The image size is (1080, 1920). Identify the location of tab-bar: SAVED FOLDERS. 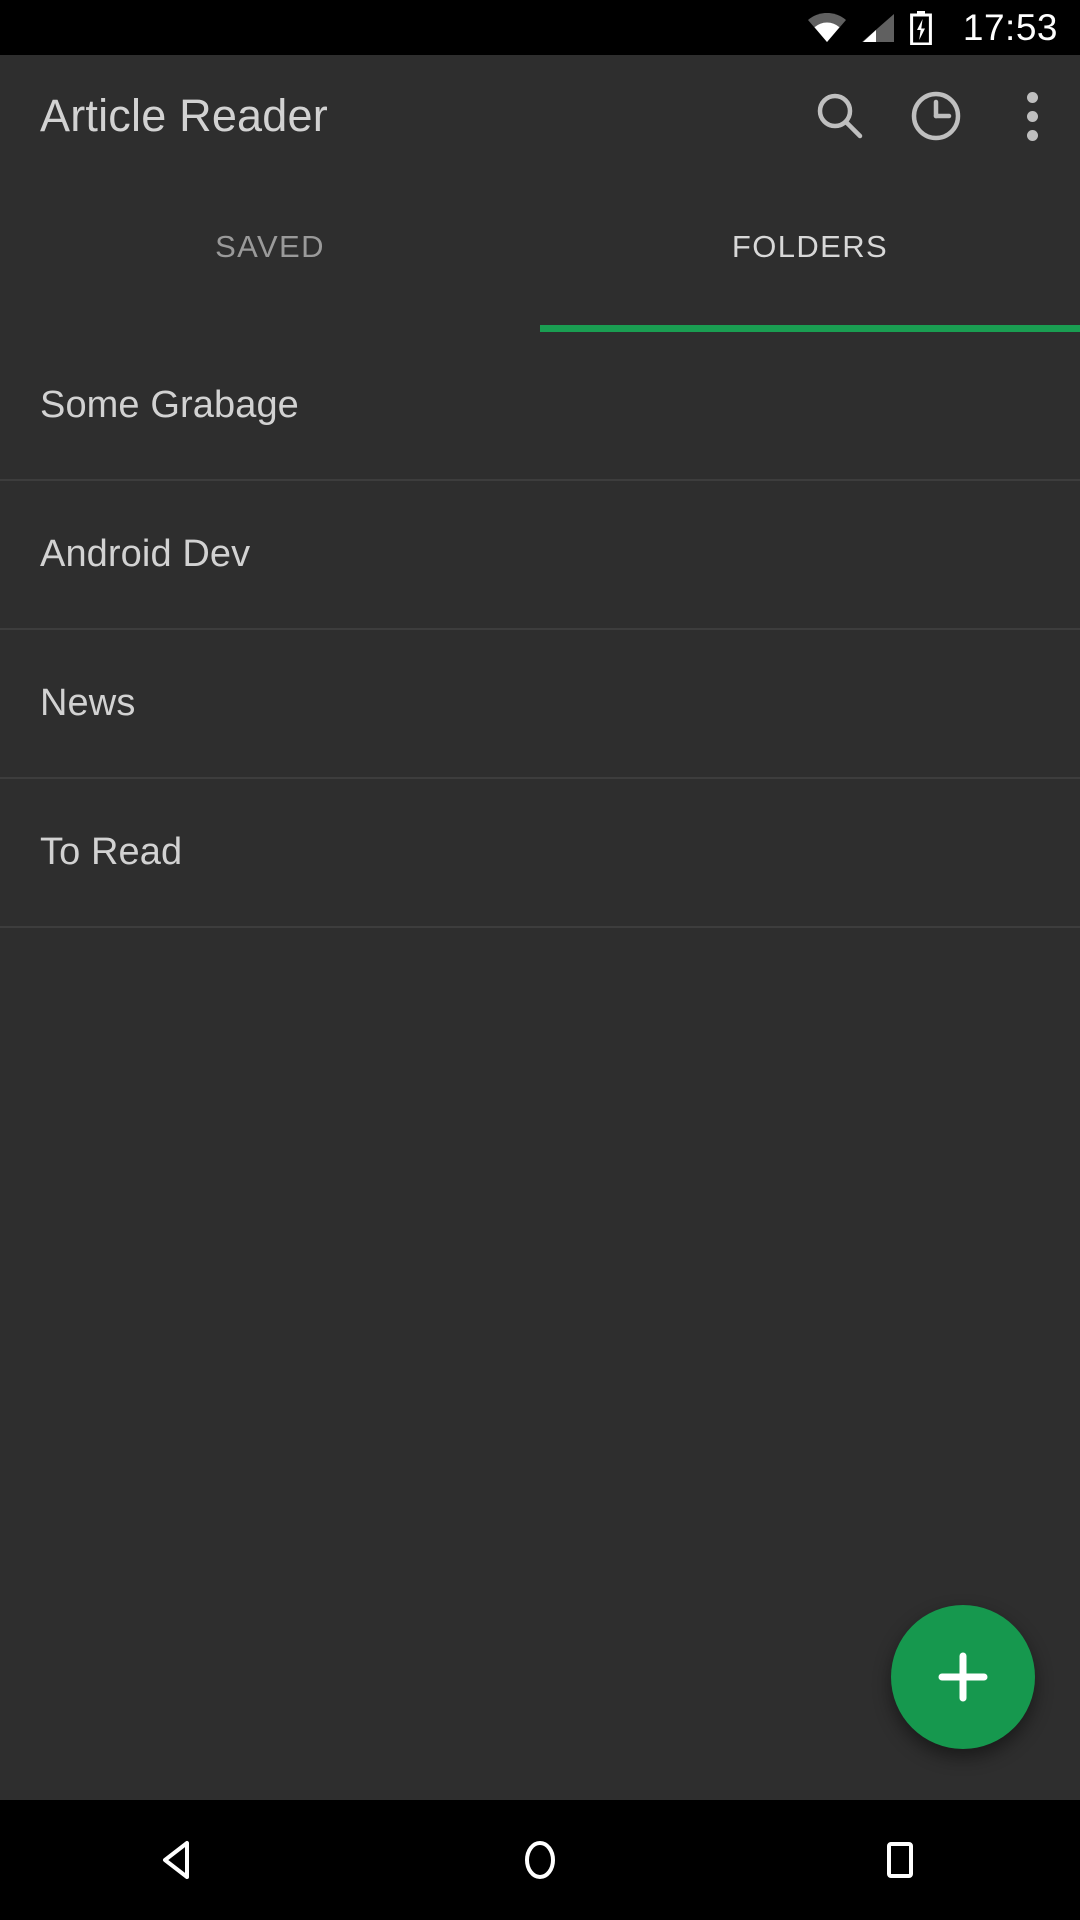
(540, 254).